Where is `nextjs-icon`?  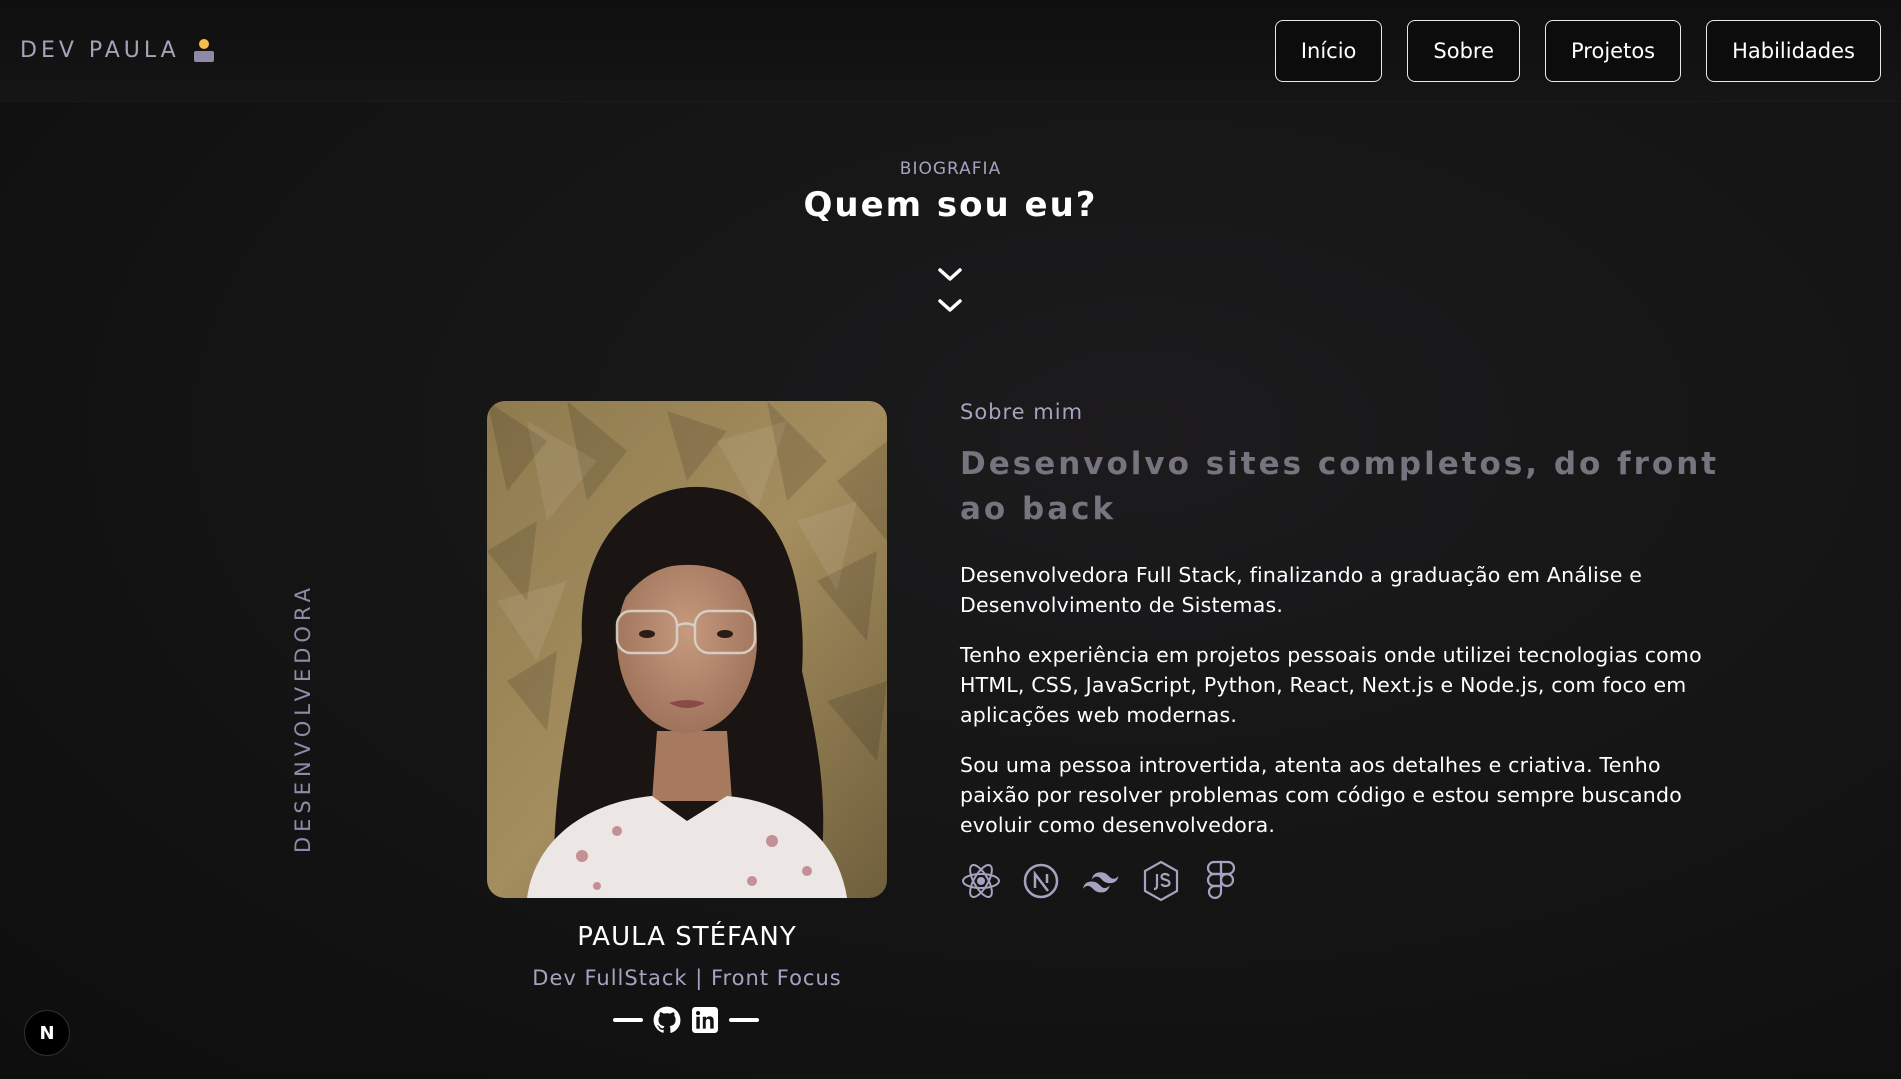 nextjs-icon is located at coordinates (1040, 880).